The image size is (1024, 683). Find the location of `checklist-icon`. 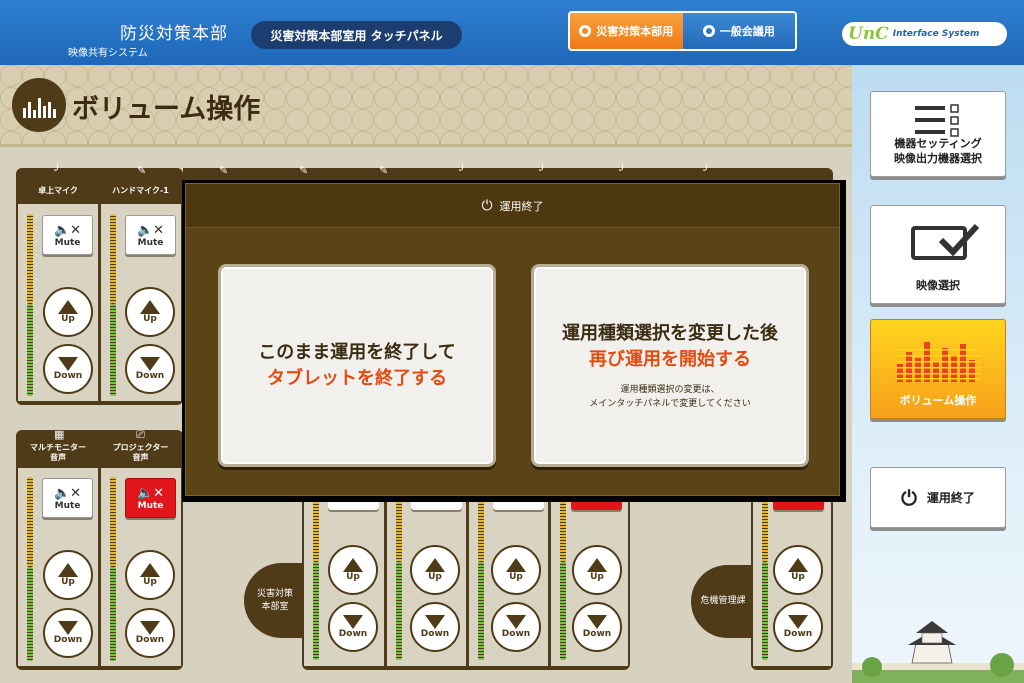

checklist-icon is located at coordinates (937, 120).